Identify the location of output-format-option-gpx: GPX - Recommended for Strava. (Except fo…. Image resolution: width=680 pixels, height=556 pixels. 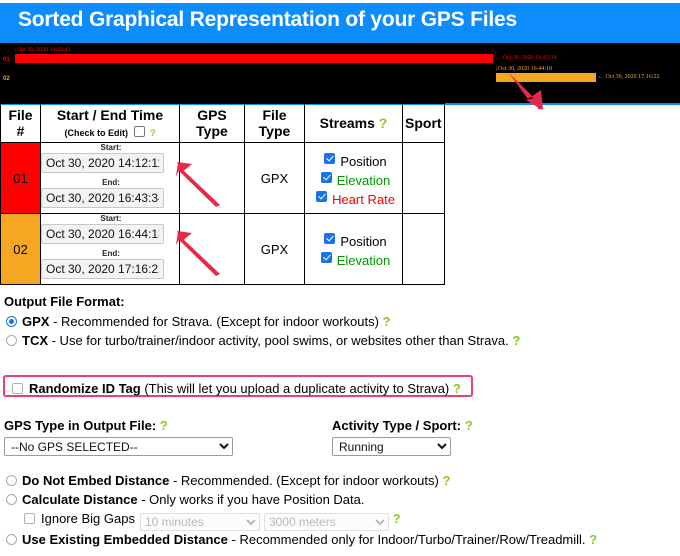
(342, 321).